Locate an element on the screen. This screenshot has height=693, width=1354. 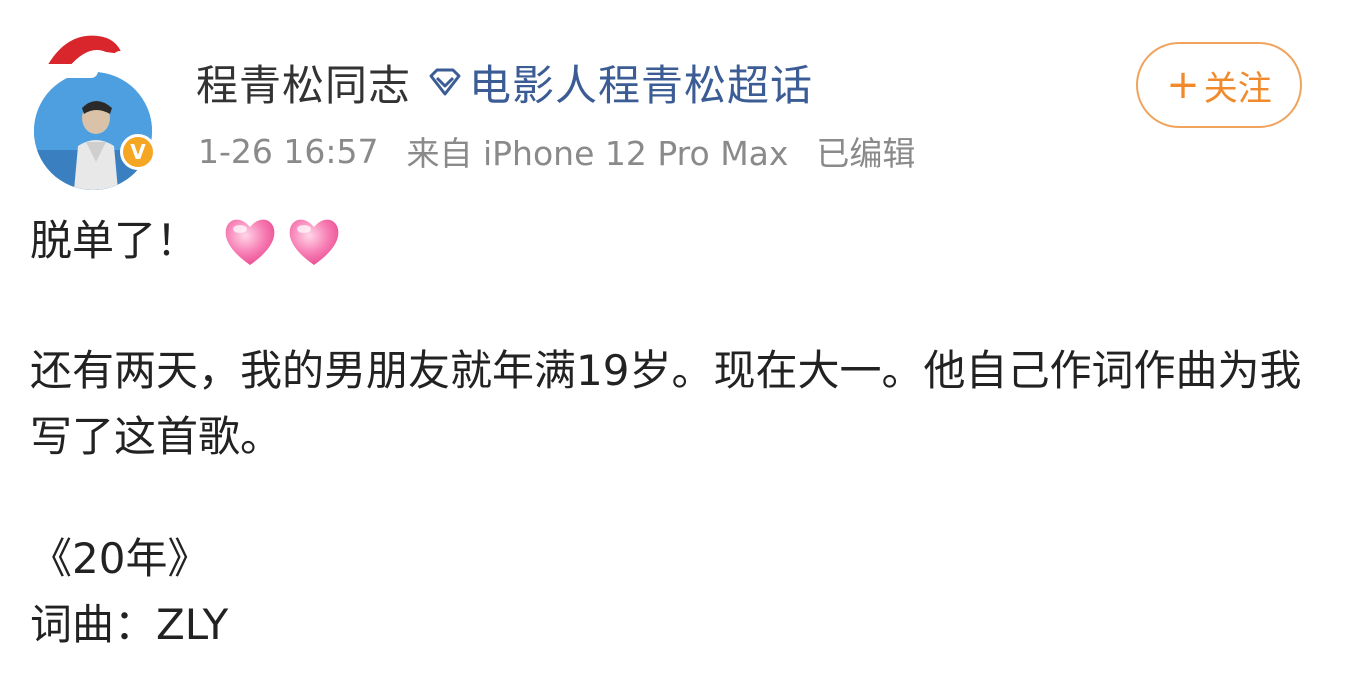
content-line: 脱单了！ is located at coordinates (675, 241).